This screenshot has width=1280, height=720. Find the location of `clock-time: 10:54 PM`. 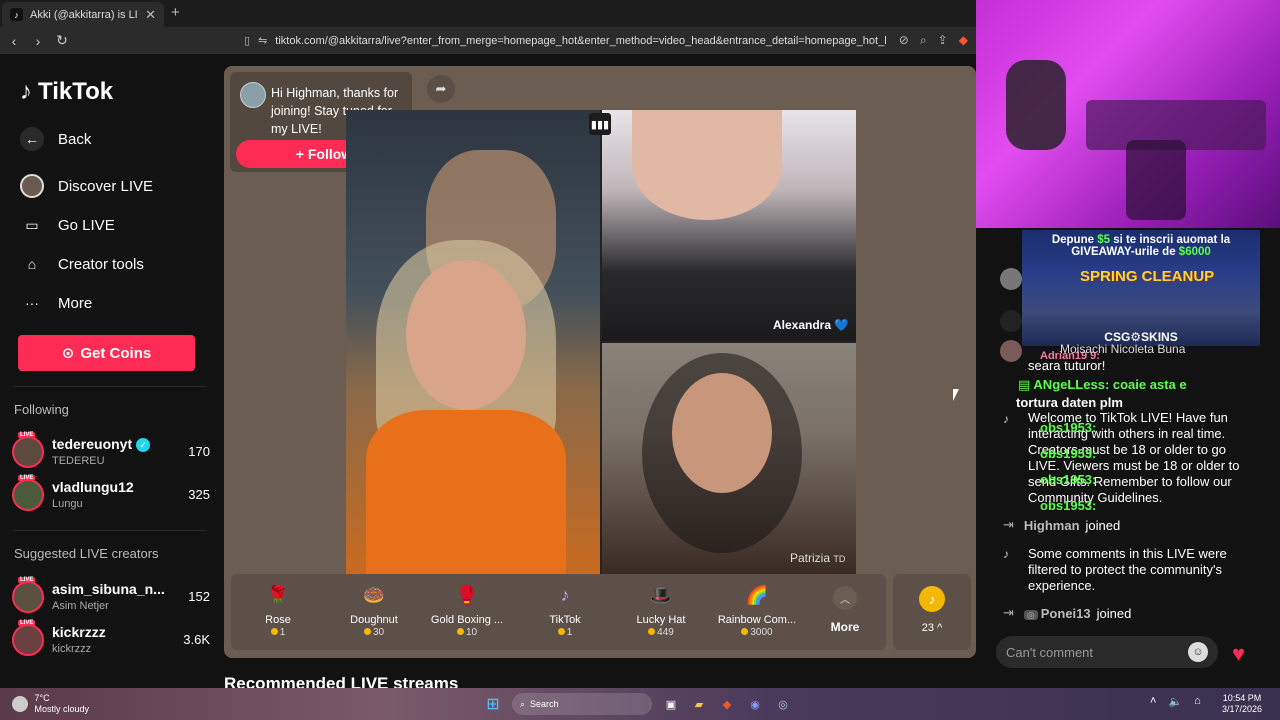

clock-time: 10:54 PM is located at coordinates (1242, 698).